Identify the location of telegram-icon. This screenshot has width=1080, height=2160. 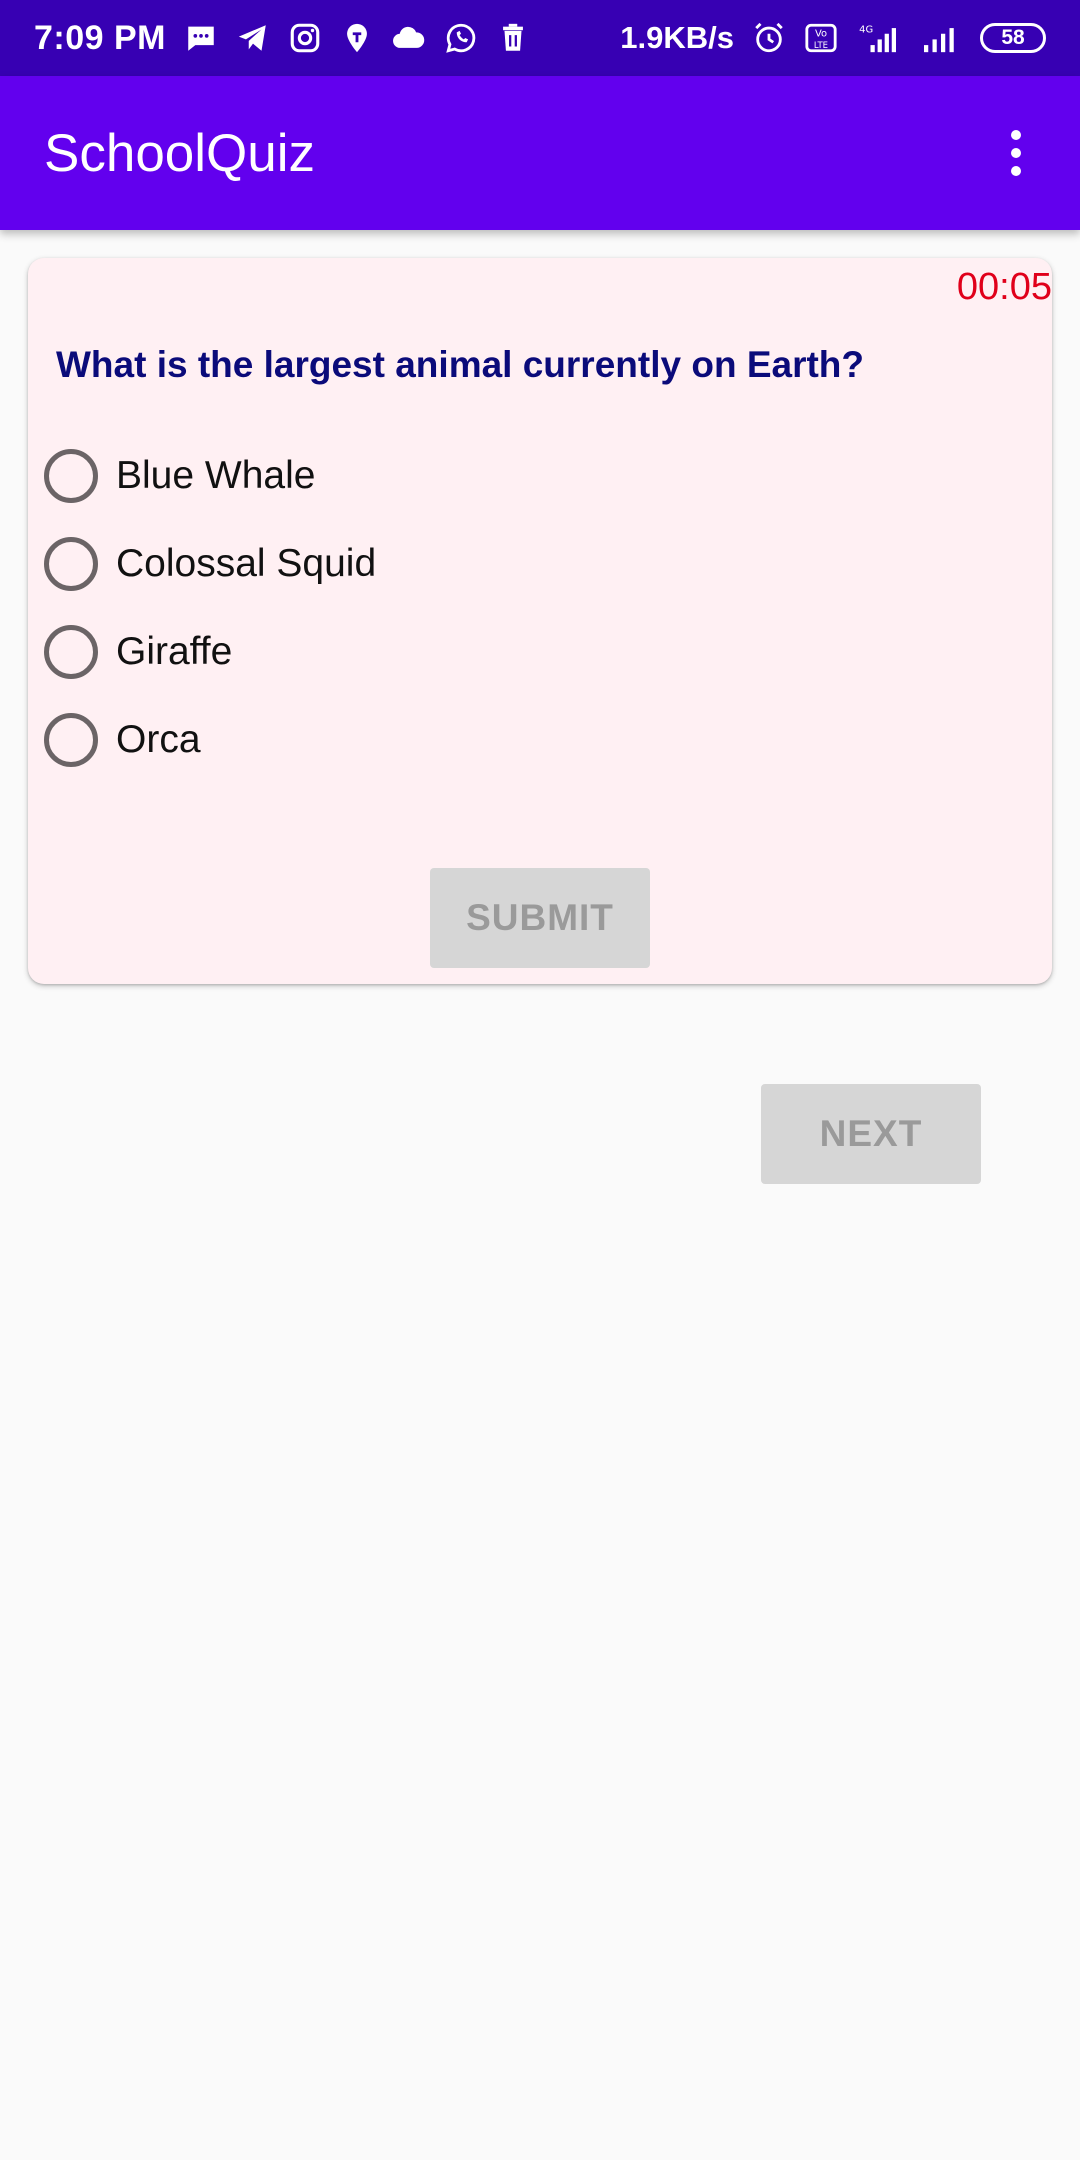
(253, 38).